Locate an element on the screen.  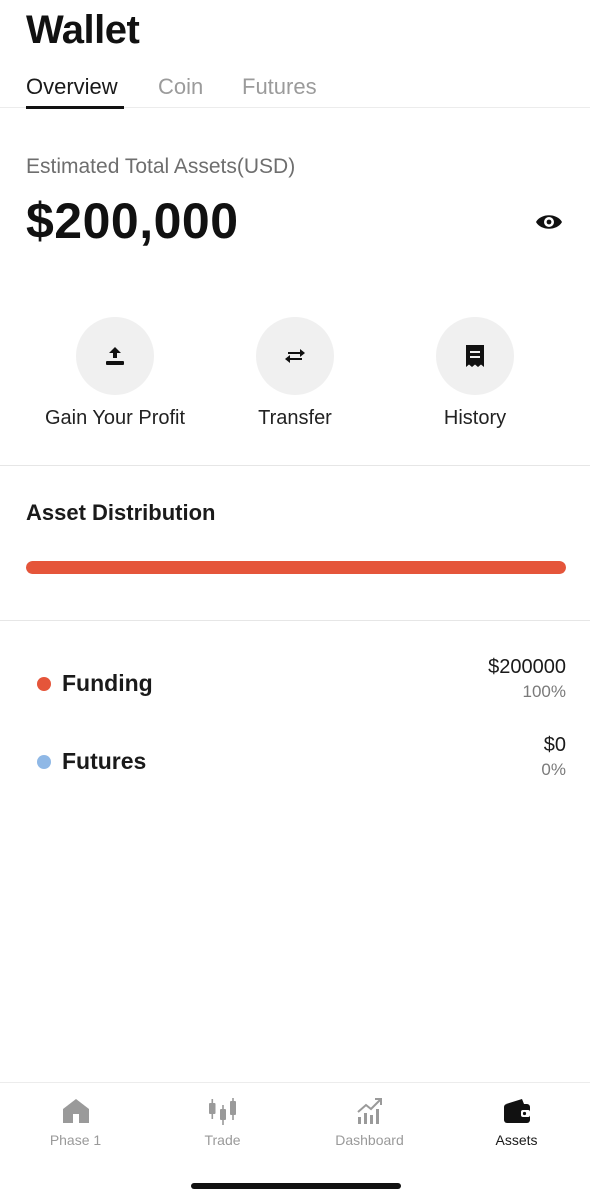
total-assets-label: Estimated Total Assets(USD) is located at coordinates (161, 166).